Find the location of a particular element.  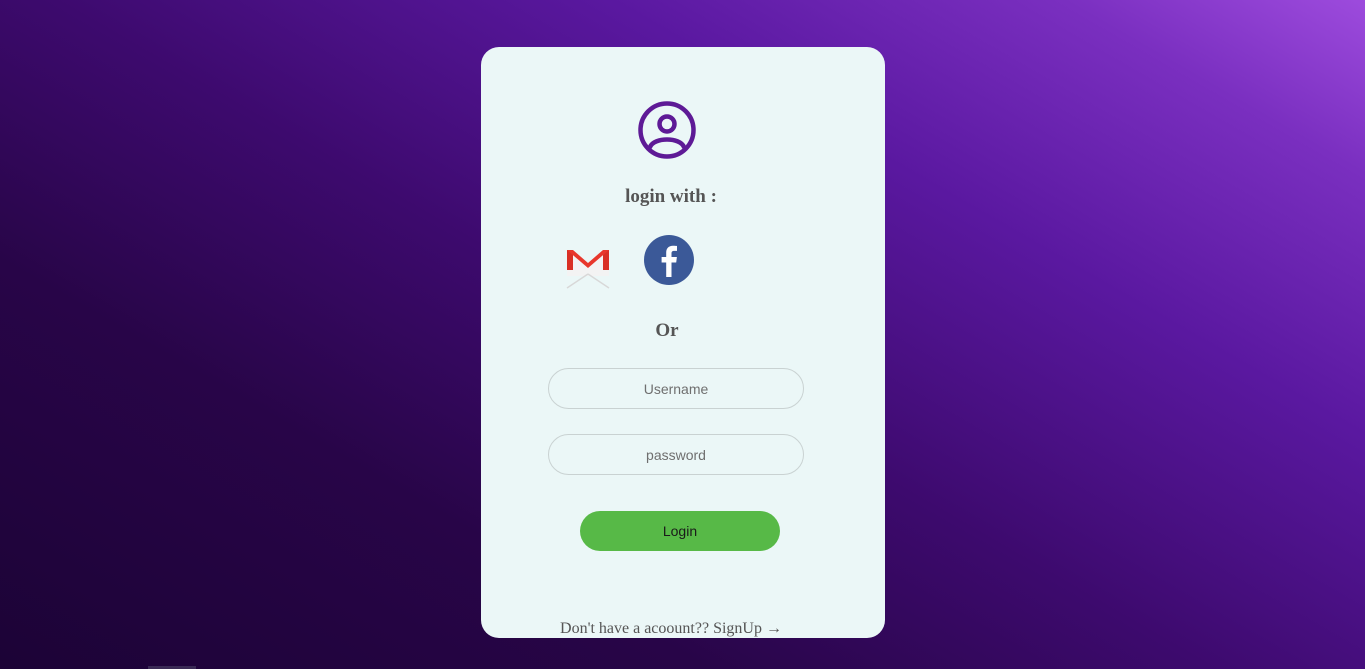

signup-prompt-text: Don't have a acoount?? is located at coordinates (637, 628).